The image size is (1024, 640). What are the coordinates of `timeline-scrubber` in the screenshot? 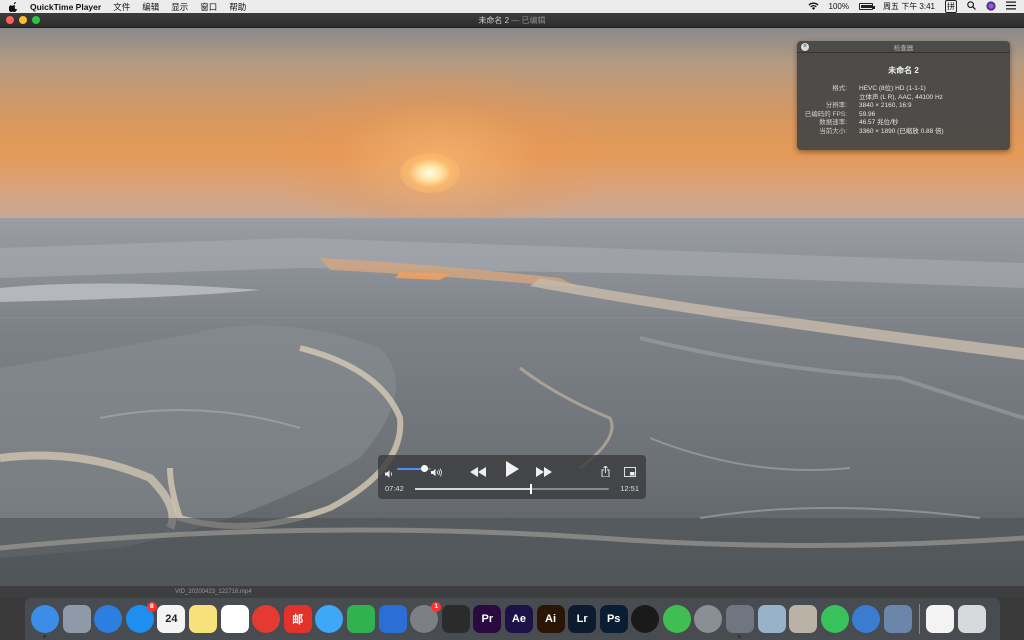 It's located at (512, 489).